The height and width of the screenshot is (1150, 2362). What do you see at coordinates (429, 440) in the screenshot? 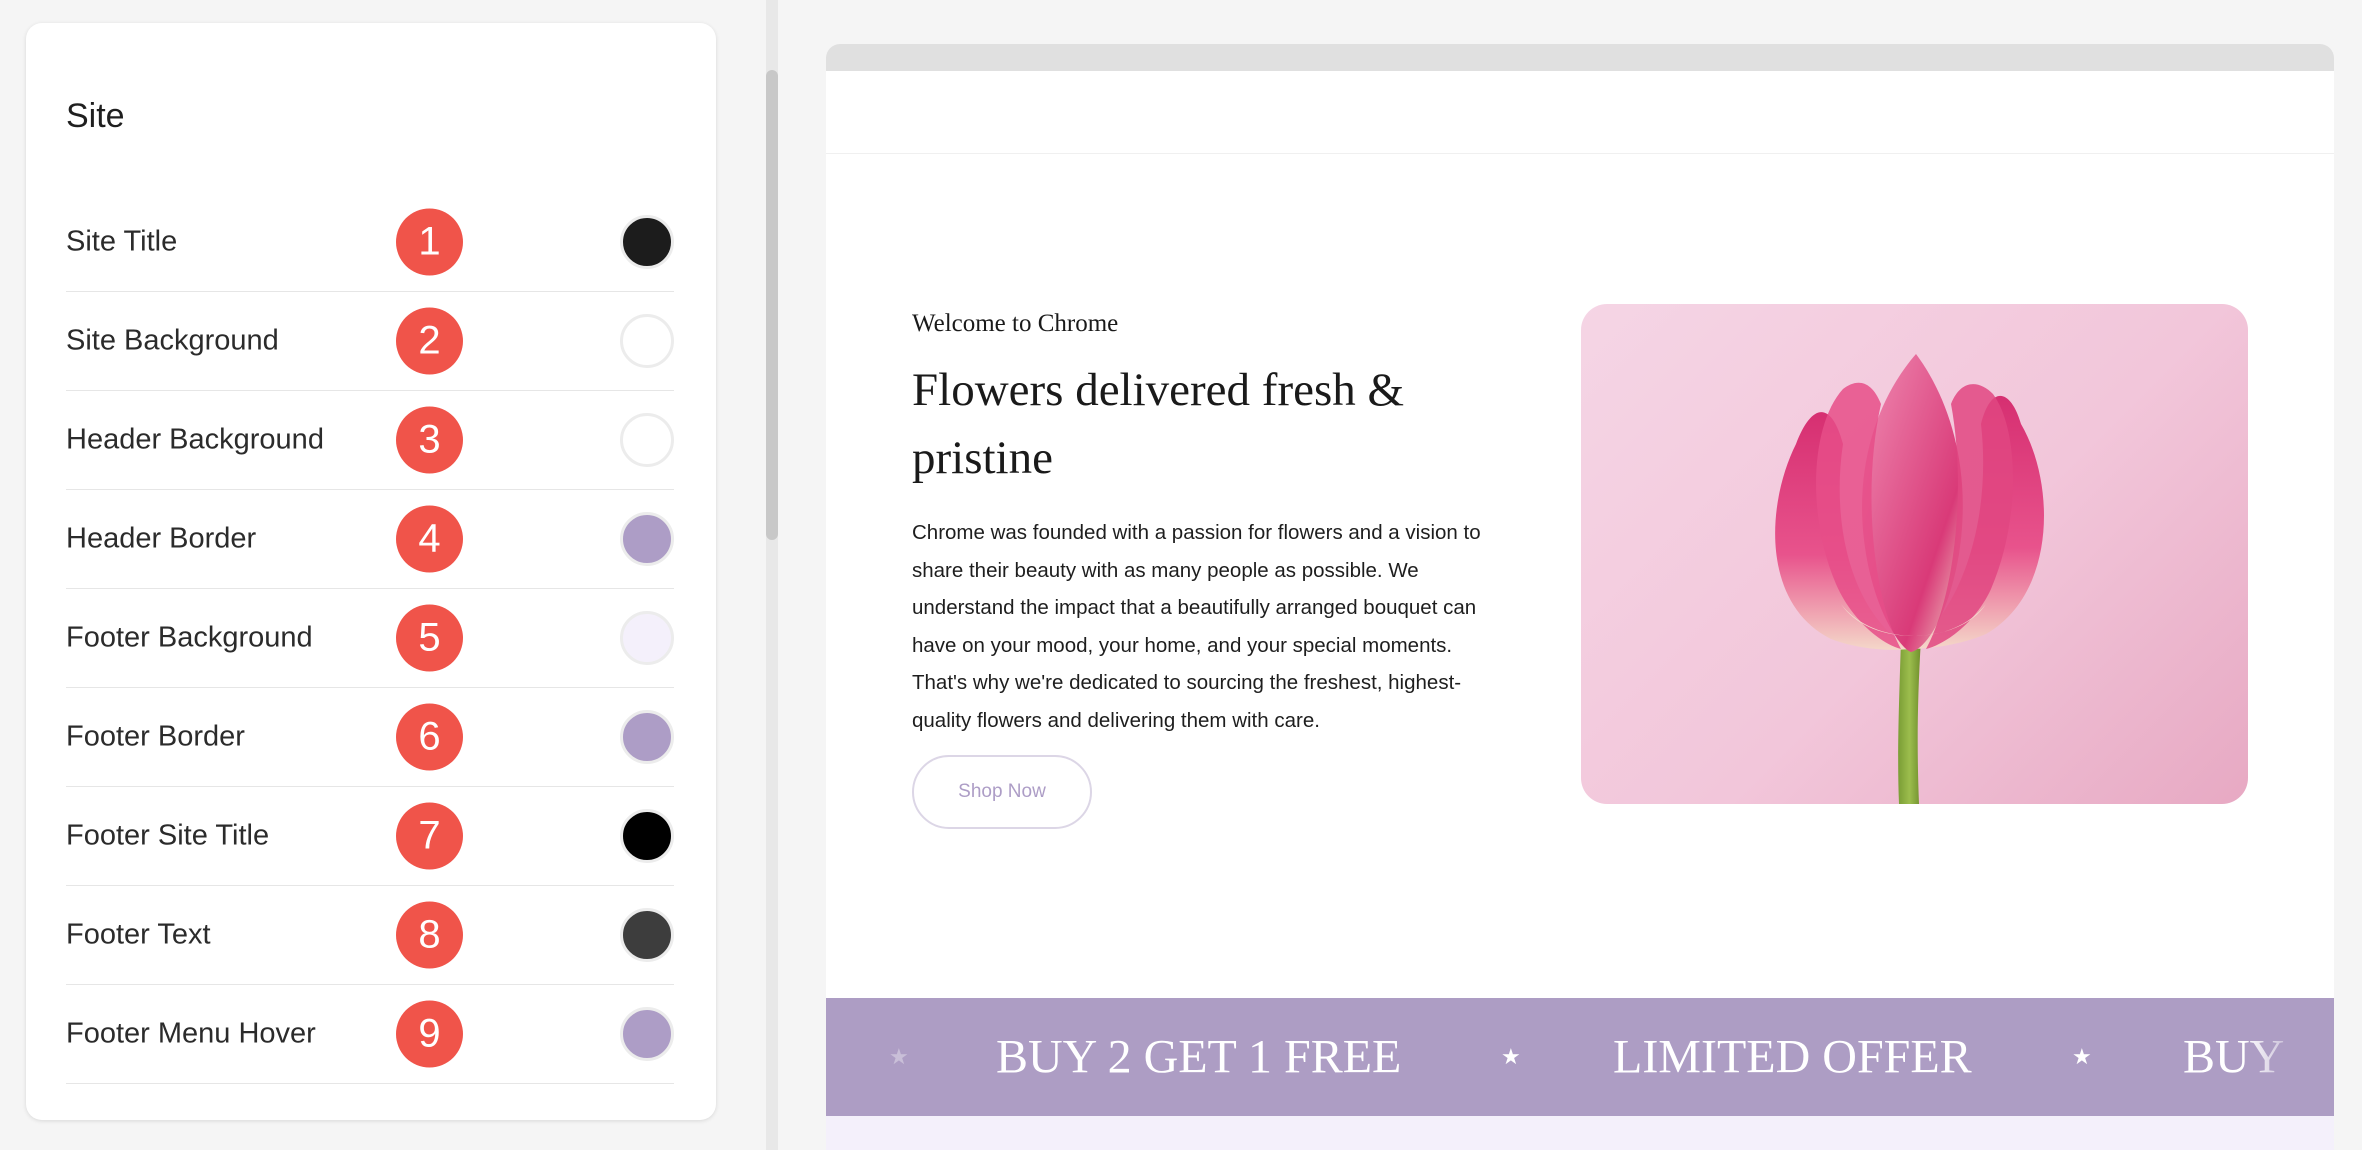
I see `step-badge: 3` at bounding box center [429, 440].